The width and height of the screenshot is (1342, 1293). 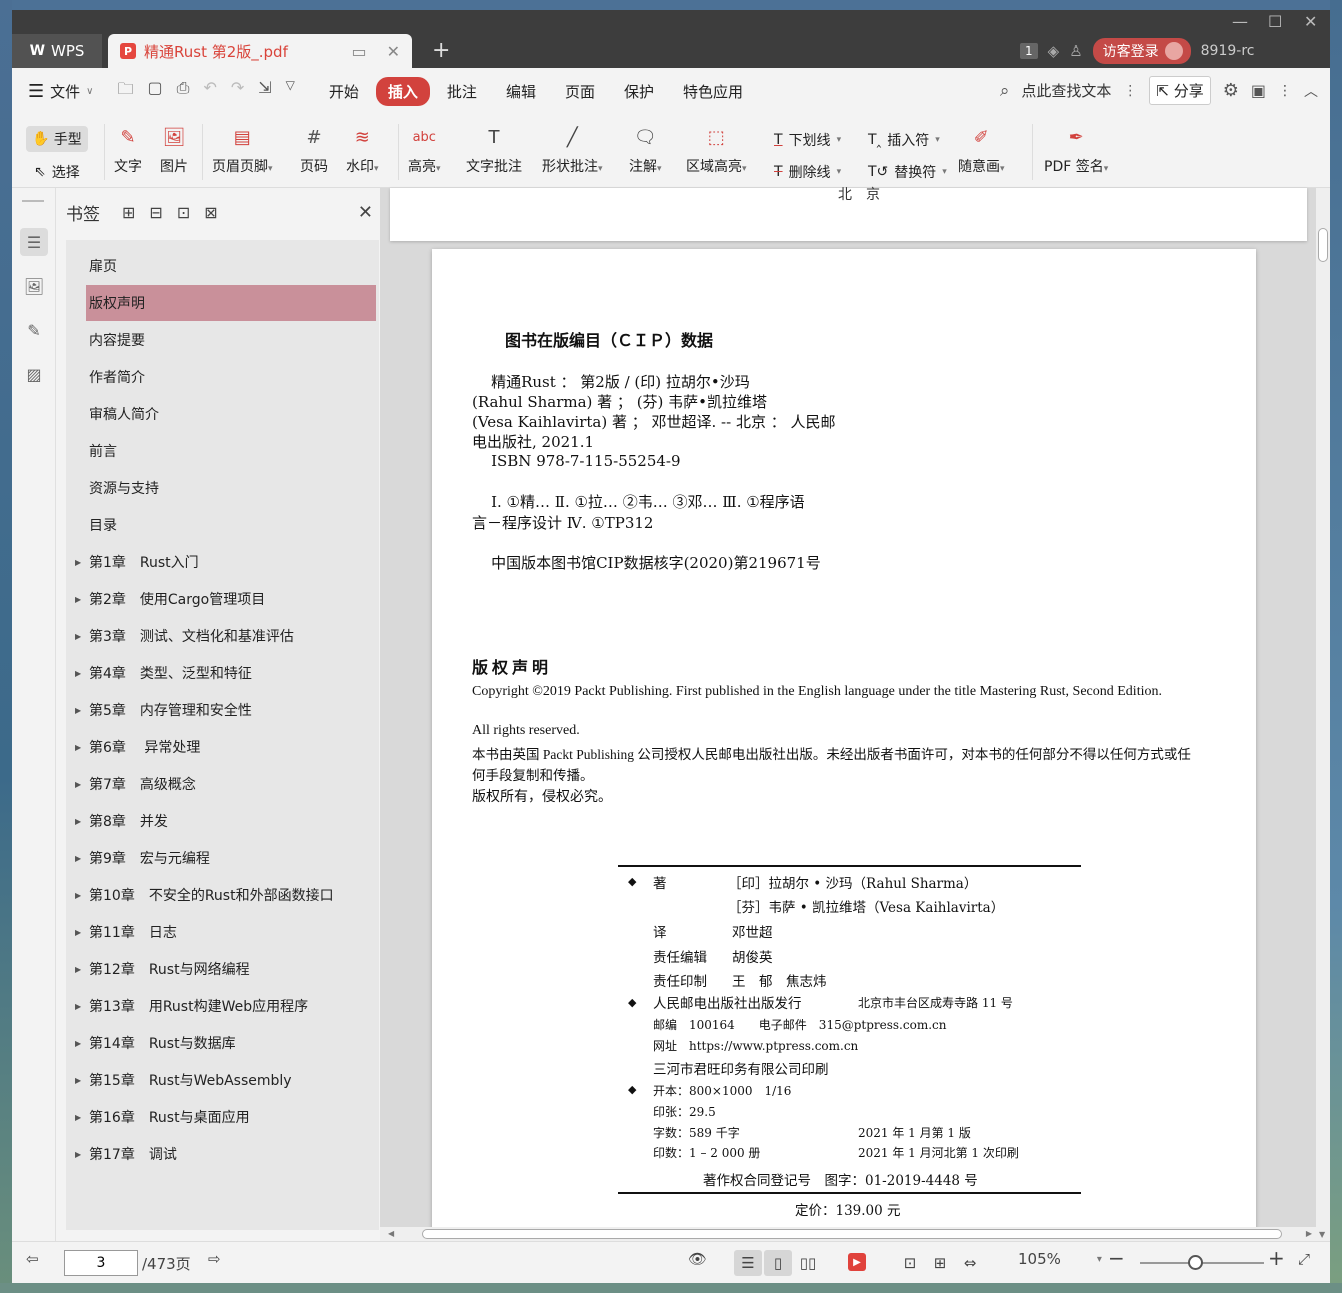 I want to click on bookmark-item: ▶ 第15章 Rust与WebAssembly, so click(x=225, y=1080).